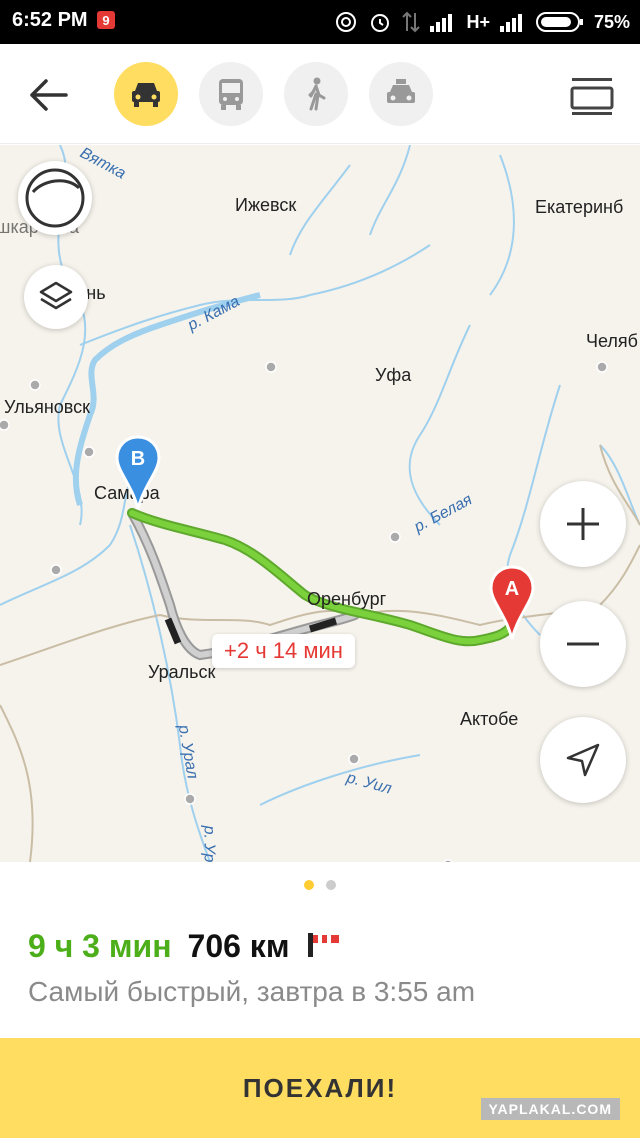  I want to click on bus-icon, so click(231, 94).